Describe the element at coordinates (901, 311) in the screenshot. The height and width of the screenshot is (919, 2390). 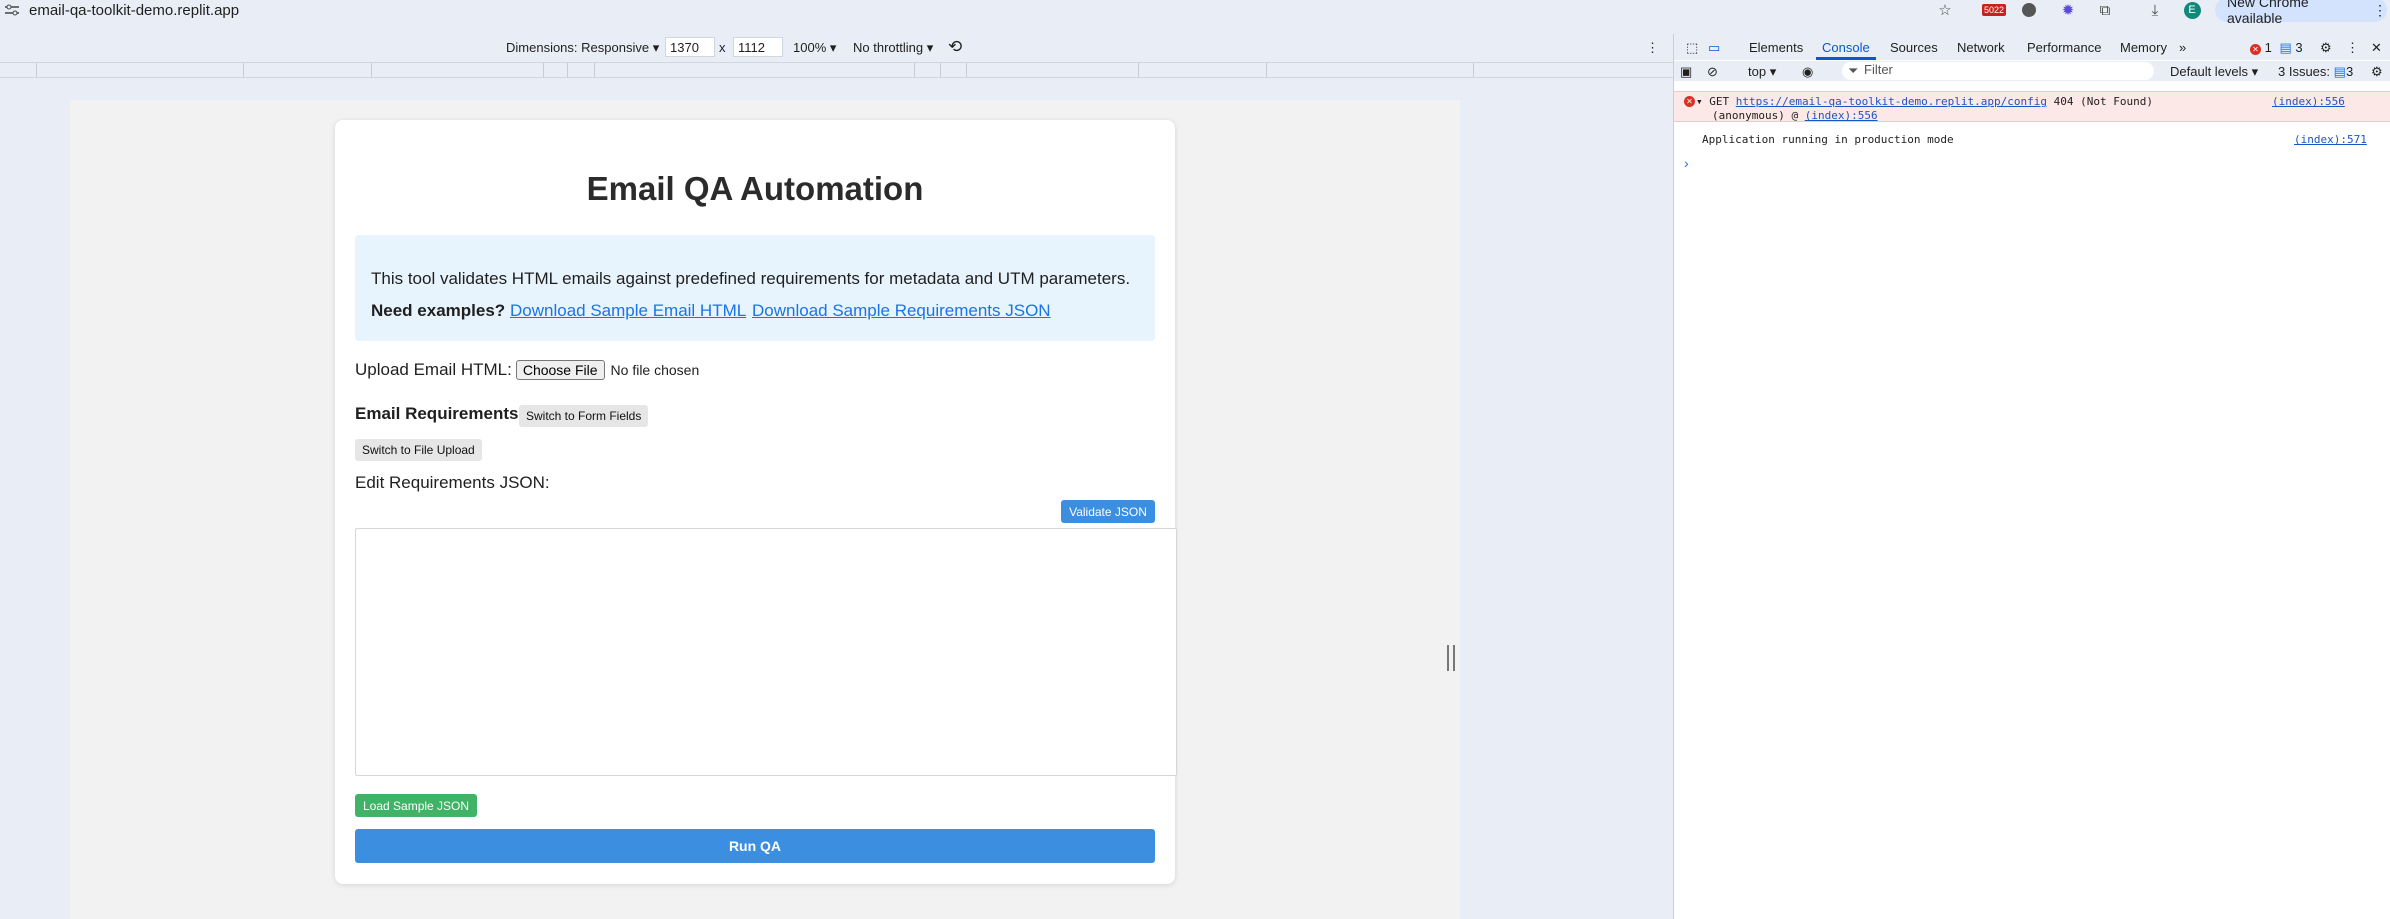
I see `download-sample-json-link: Download Sample Requirements JSON` at that location.